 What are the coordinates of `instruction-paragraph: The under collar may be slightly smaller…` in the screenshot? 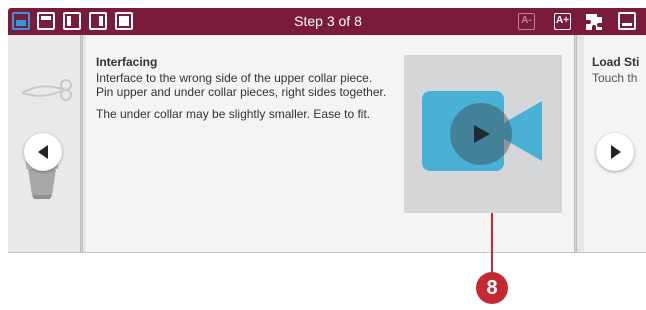 It's located at (233, 114).